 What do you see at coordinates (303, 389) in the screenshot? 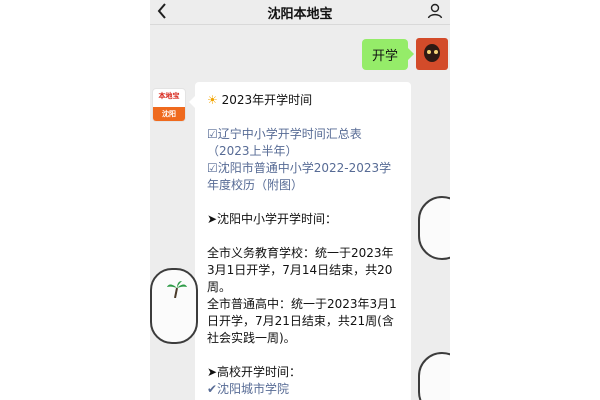
I see `link-shenyang-city-university: ✔沈阳城市学院` at bounding box center [303, 389].